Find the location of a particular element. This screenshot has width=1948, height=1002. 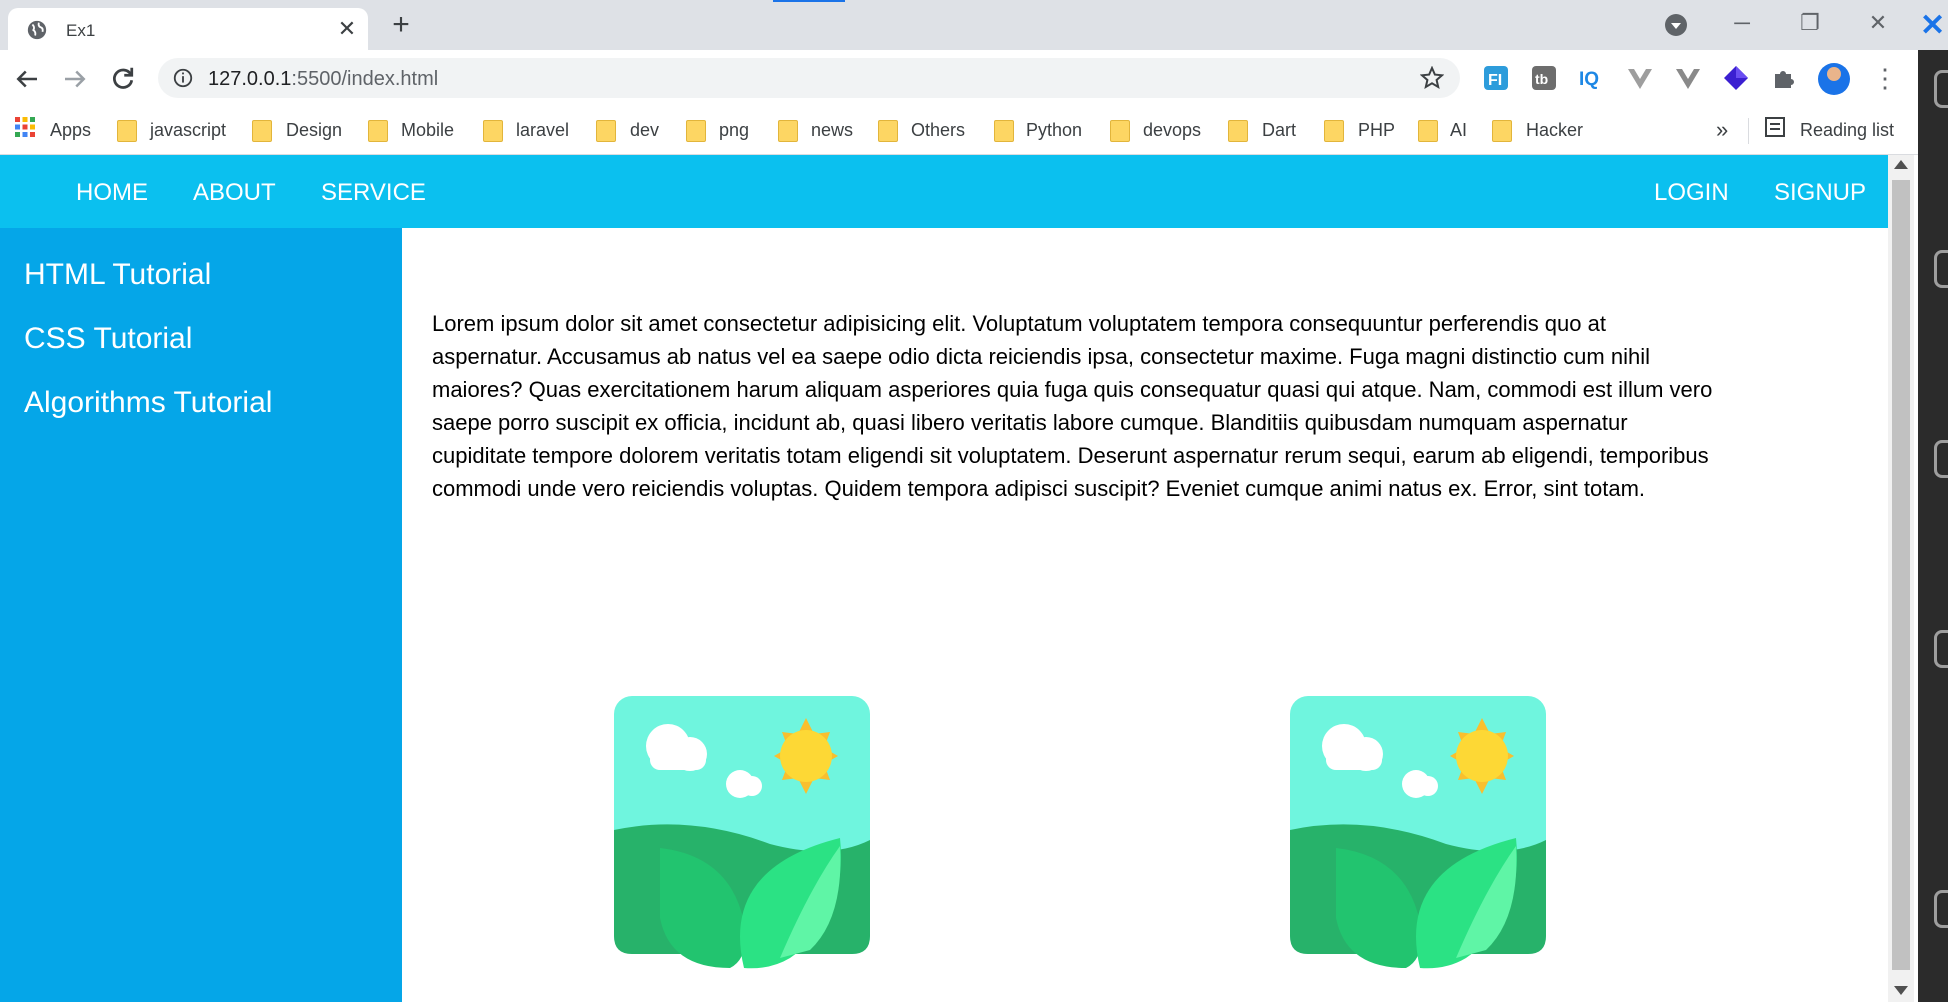

reading-list-button: Reading list is located at coordinates (1847, 130).